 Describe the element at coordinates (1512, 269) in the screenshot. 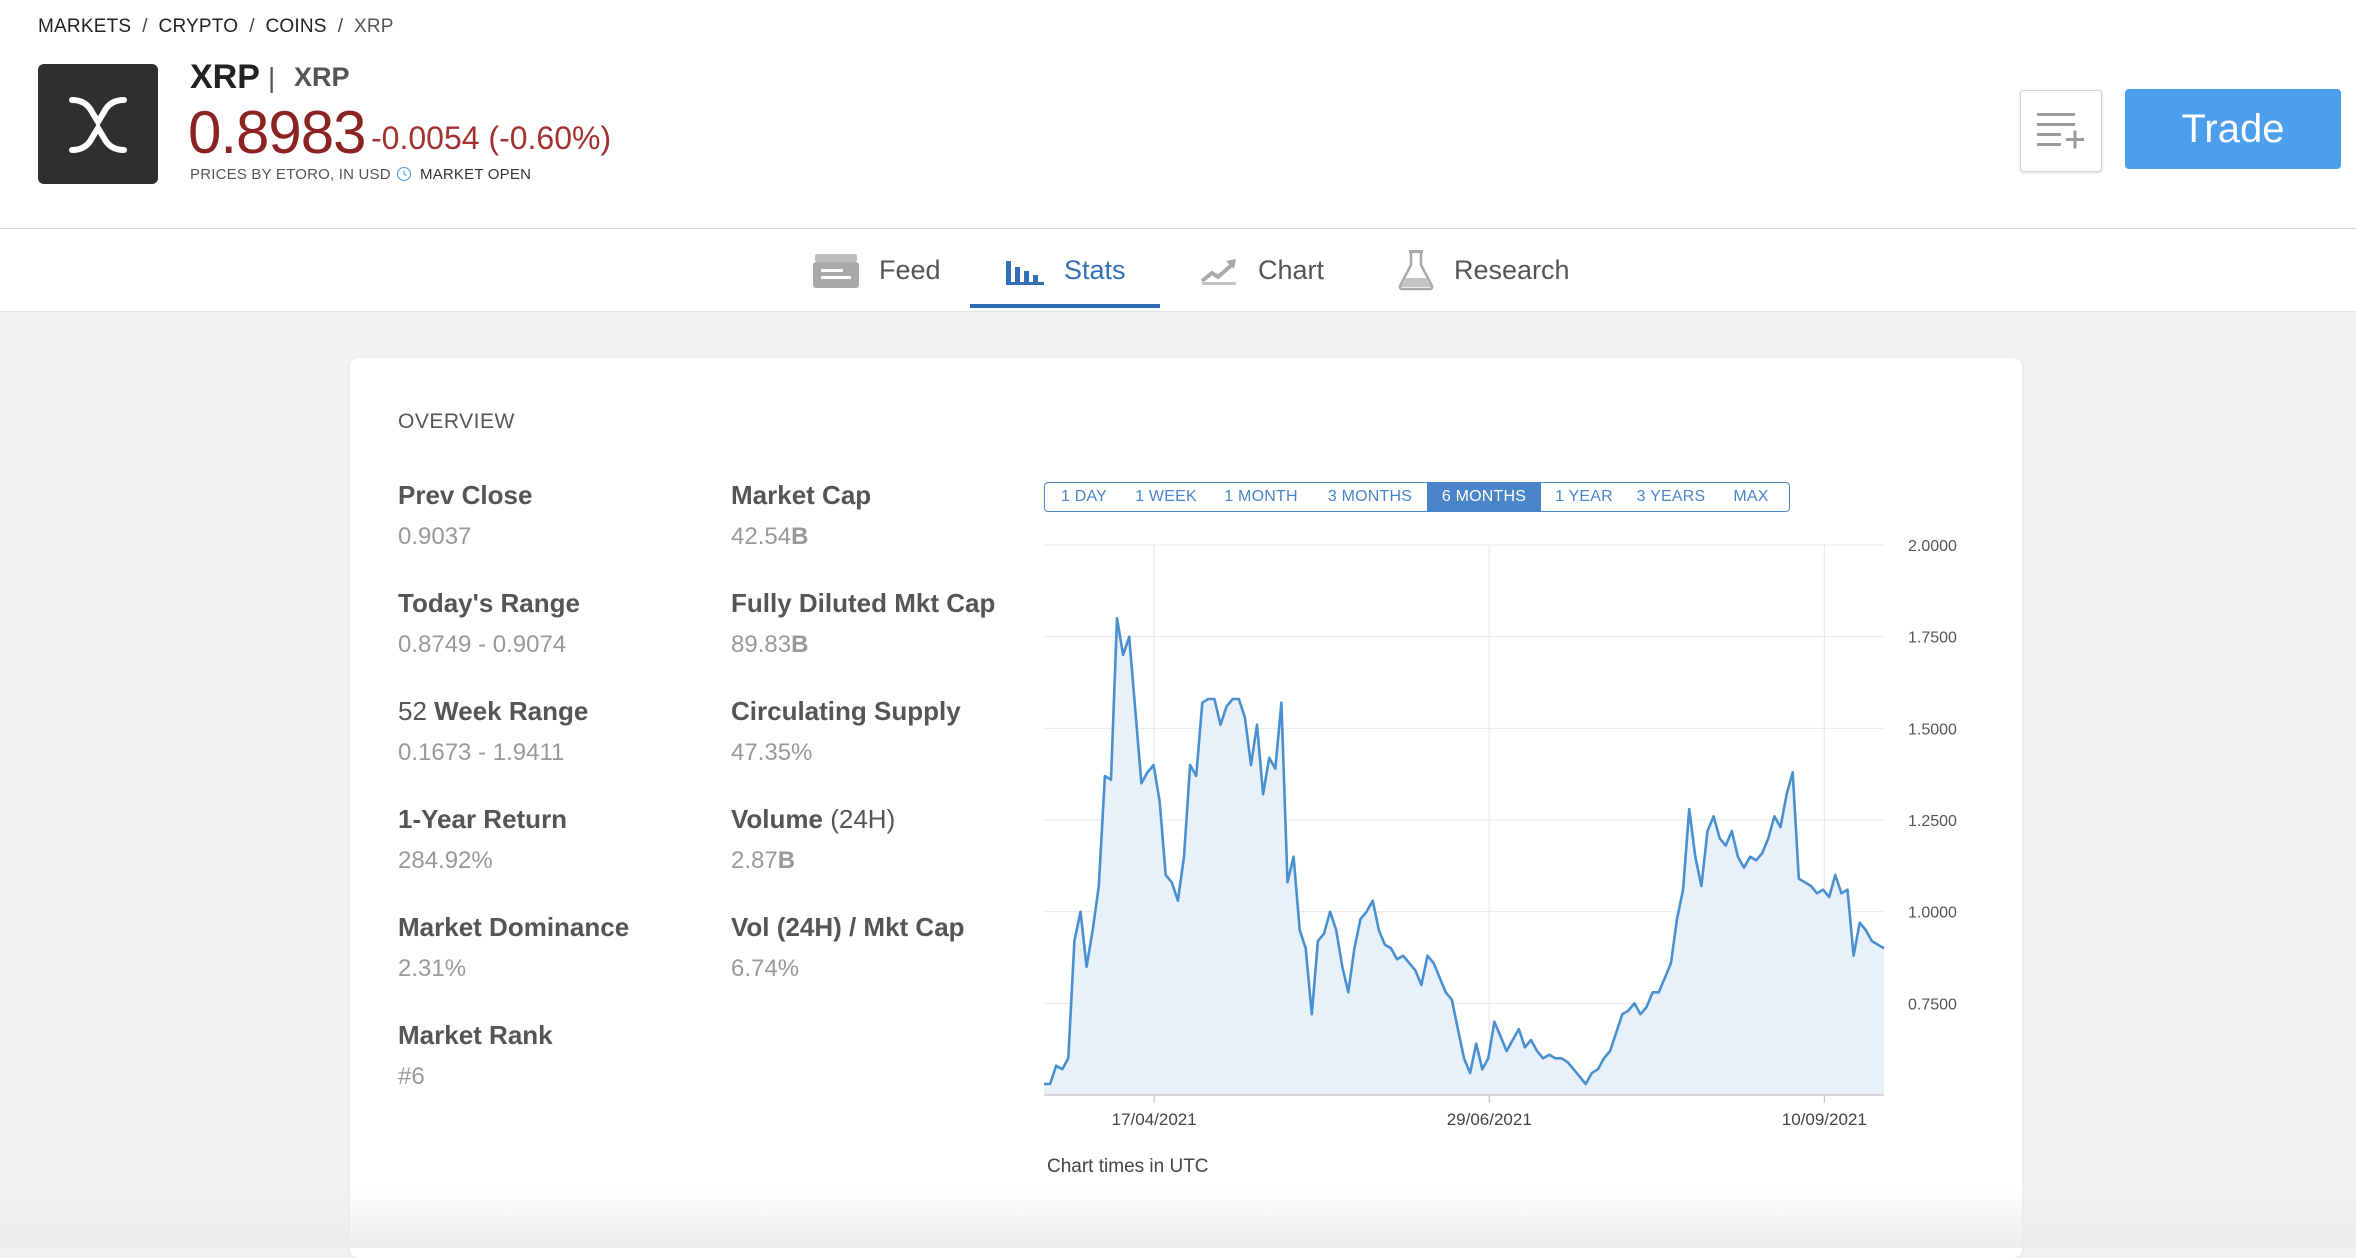

I see `tab-label: Research` at that location.